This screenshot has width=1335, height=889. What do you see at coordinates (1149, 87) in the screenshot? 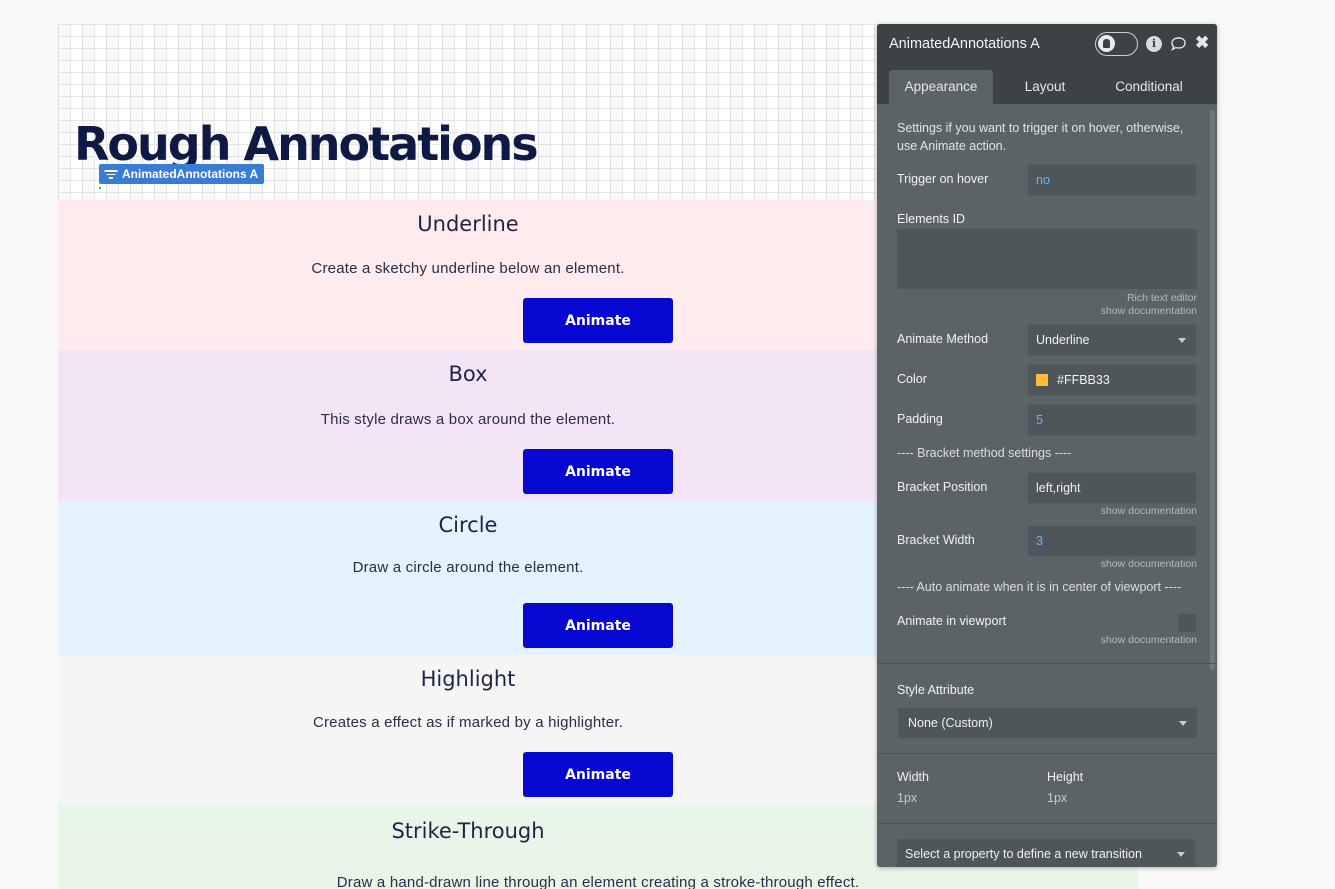
I see `tab-conditional: Conditional` at bounding box center [1149, 87].